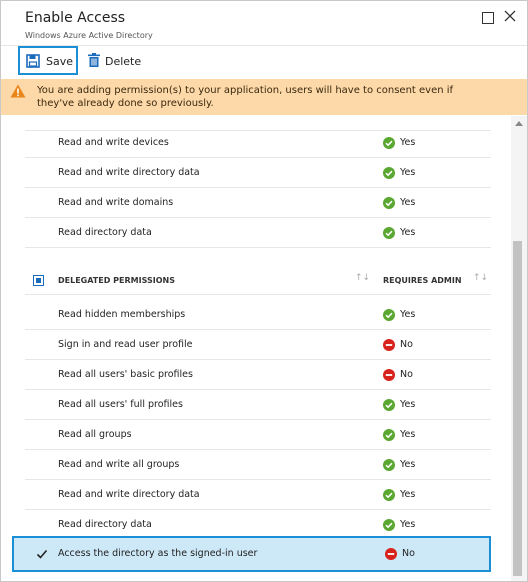 The height and width of the screenshot is (582, 528). I want to click on select-all-checkbox, so click(38, 280).